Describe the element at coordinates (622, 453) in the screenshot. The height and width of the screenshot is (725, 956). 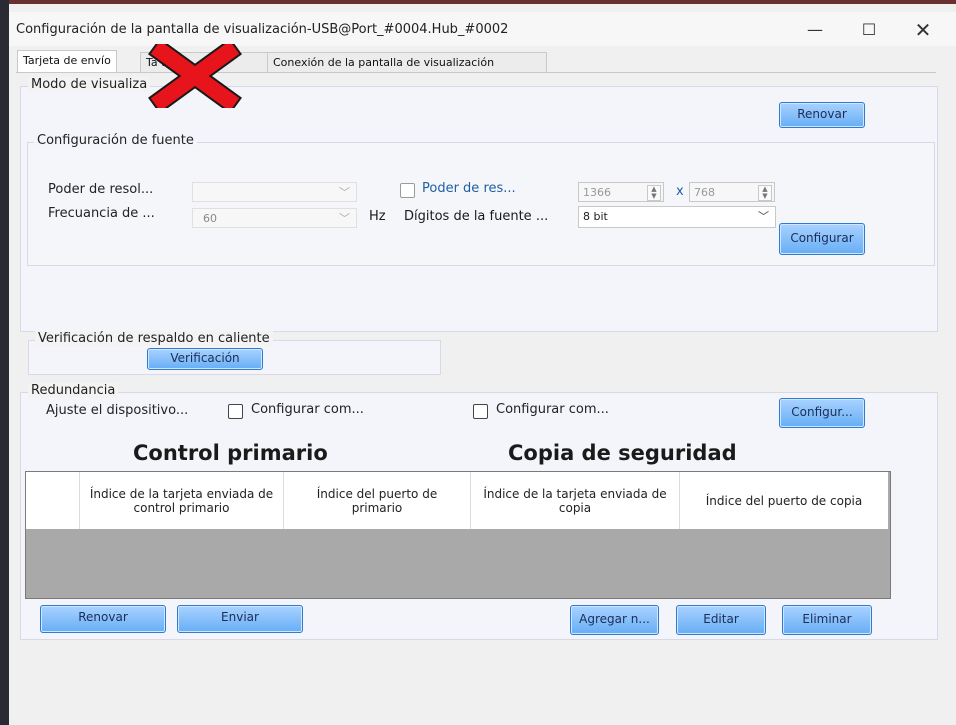
I see `copia-seguridad-heading: Copia de seguridad` at that location.